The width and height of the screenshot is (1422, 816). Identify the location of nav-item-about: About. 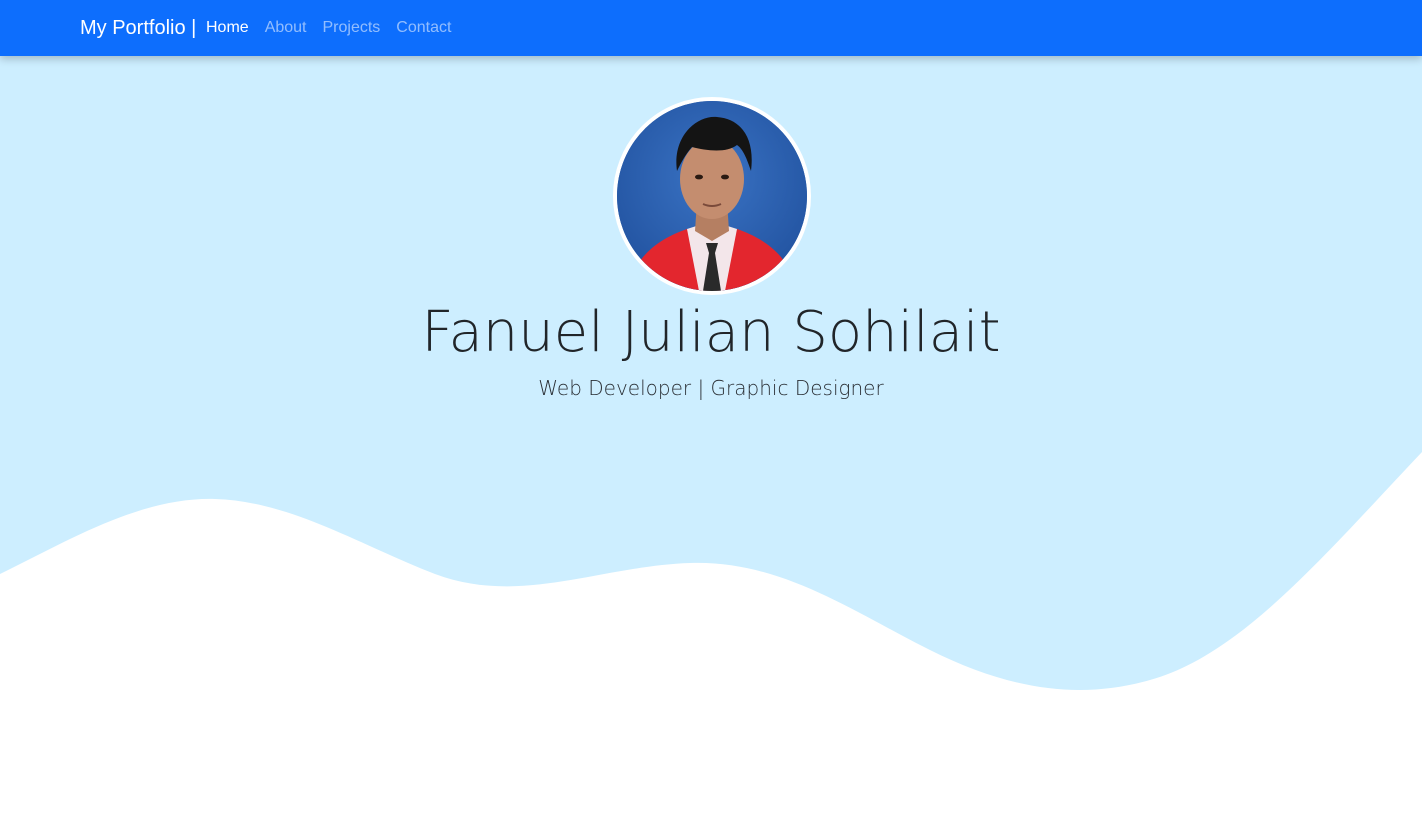
(286, 28).